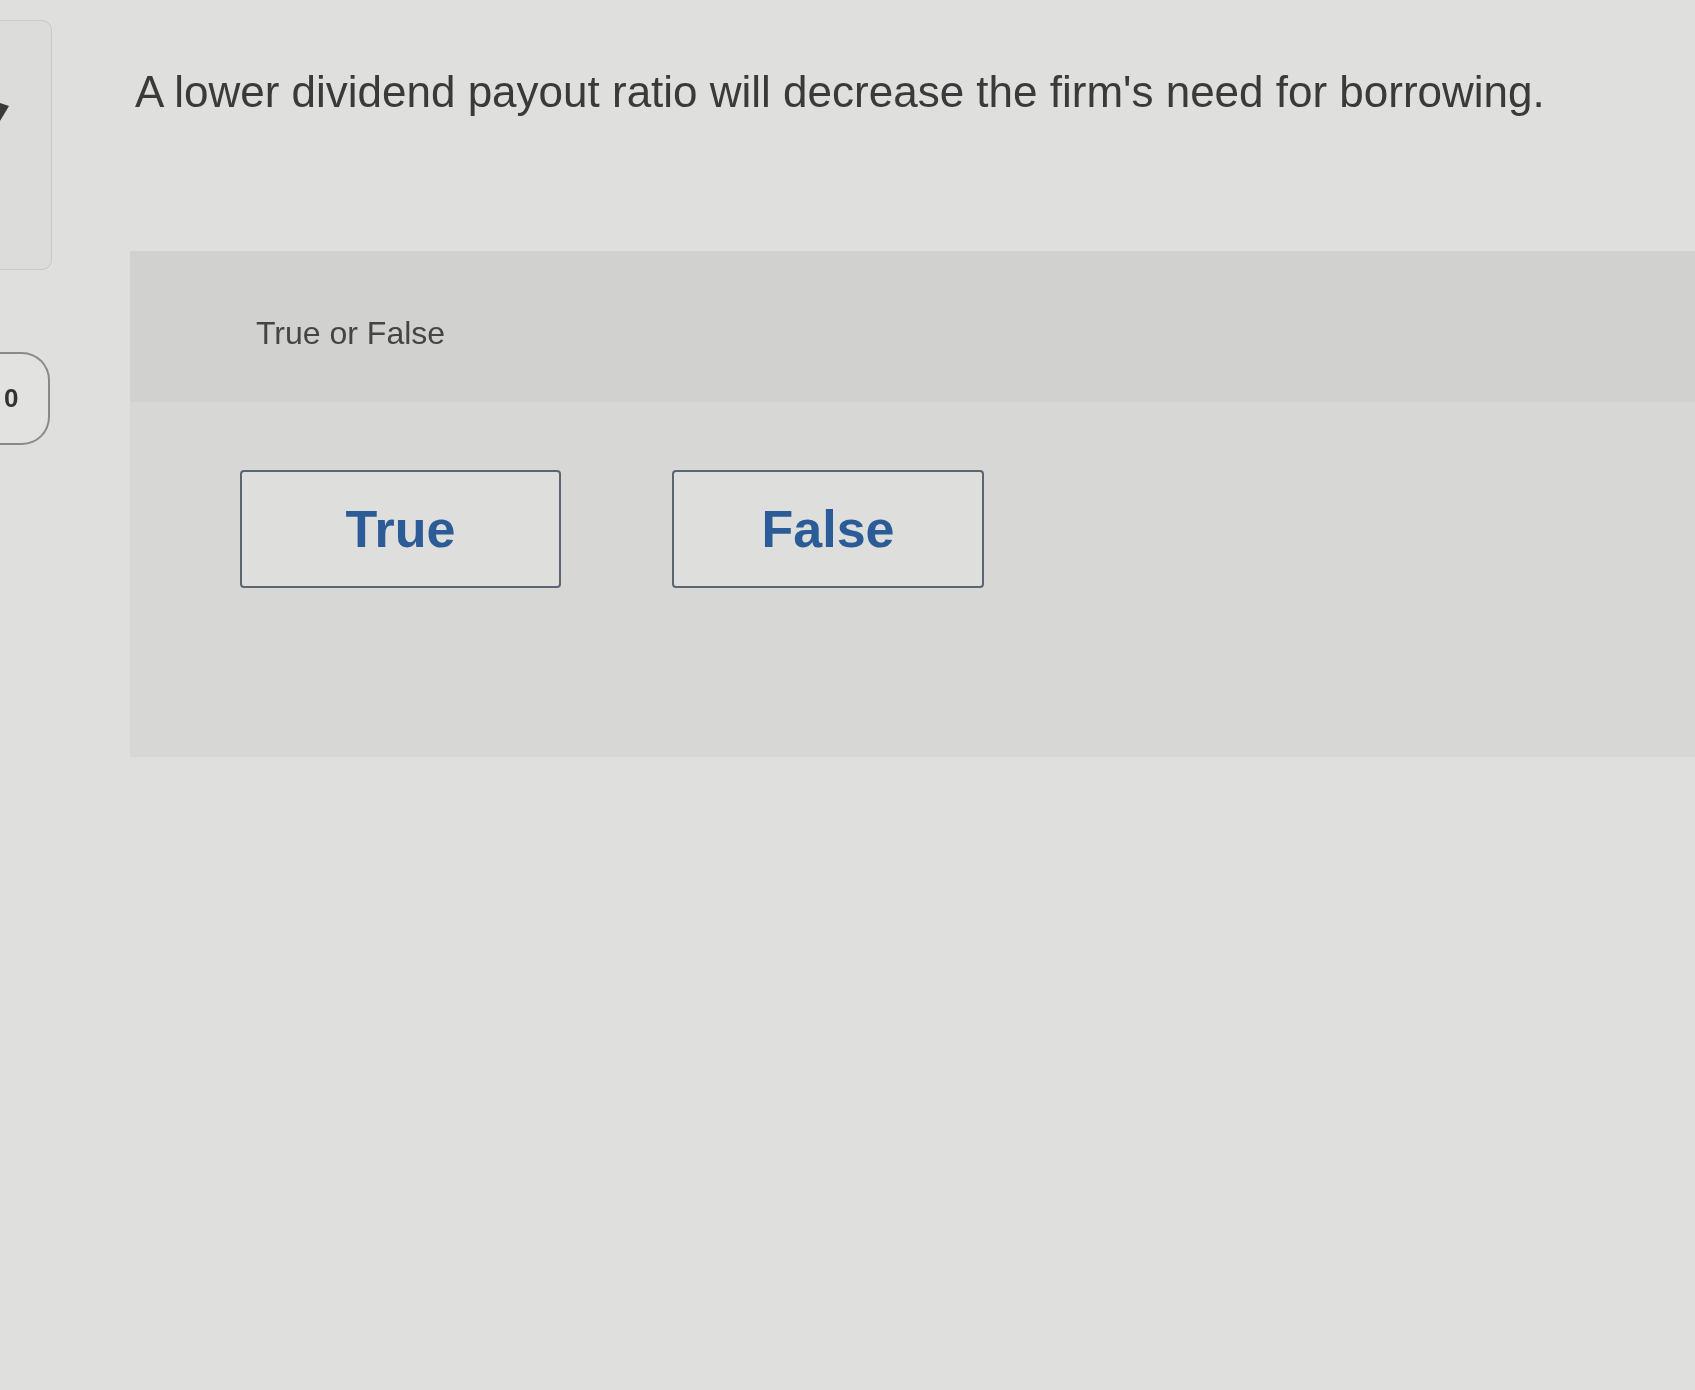 Image resolution: width=1695 pixels, height=1390 pixels. What do you see at coordinates (351, 333) in the screenshot?
I see `question-type-label: True or False` at bounding box center [351, 333].